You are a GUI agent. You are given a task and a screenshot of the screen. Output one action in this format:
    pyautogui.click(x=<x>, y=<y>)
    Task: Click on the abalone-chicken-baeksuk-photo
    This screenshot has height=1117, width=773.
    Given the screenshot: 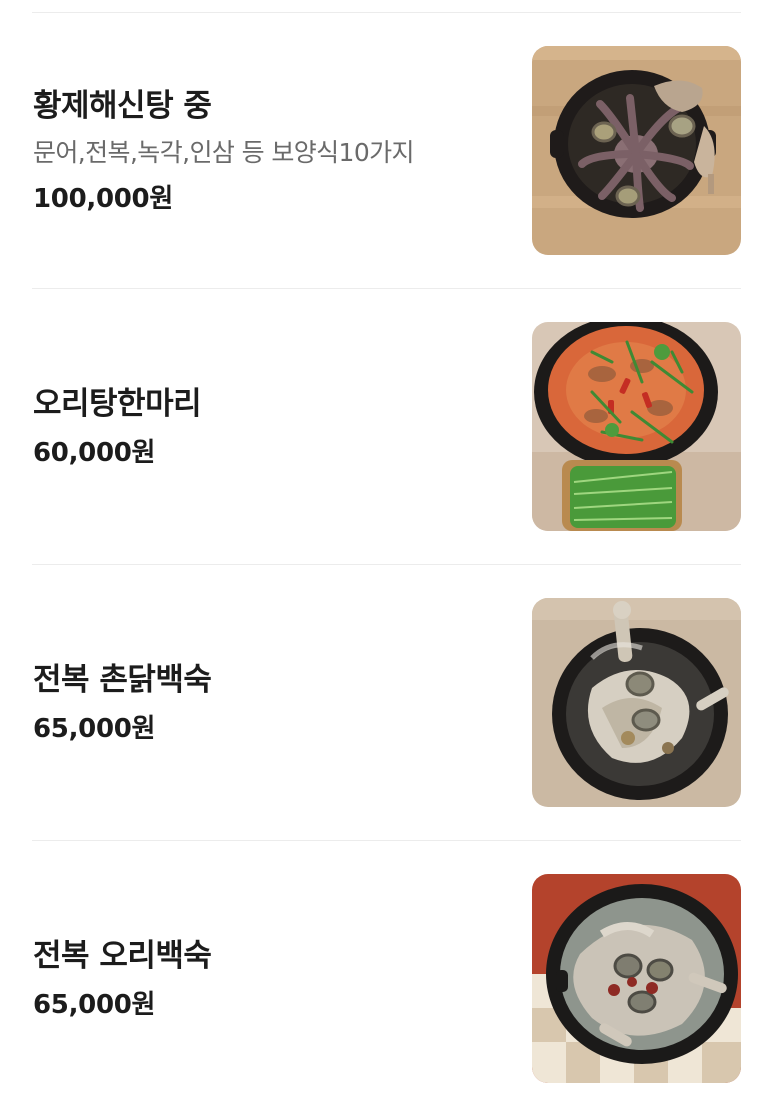 What is the action you would take?
    pyautogui.click(x=636, y=702)
    